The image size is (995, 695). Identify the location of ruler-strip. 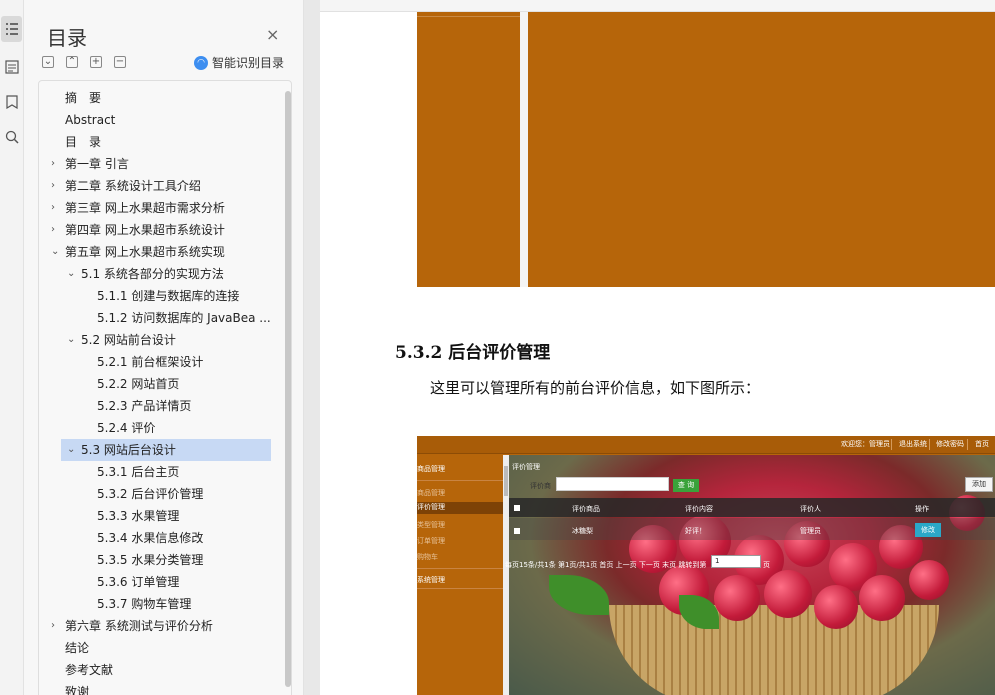
(657, 6).